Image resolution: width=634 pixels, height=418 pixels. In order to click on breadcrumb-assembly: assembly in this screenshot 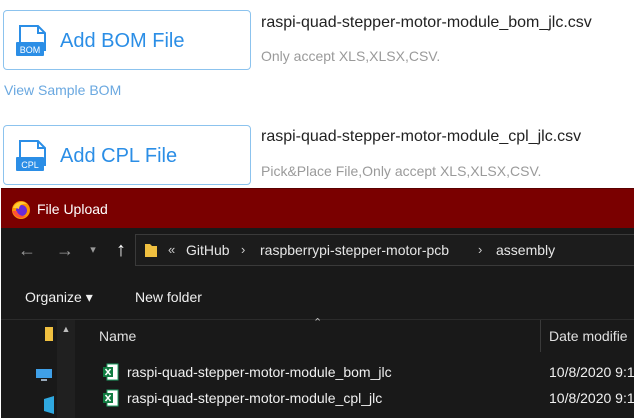, I will do `click(525, 250)`.